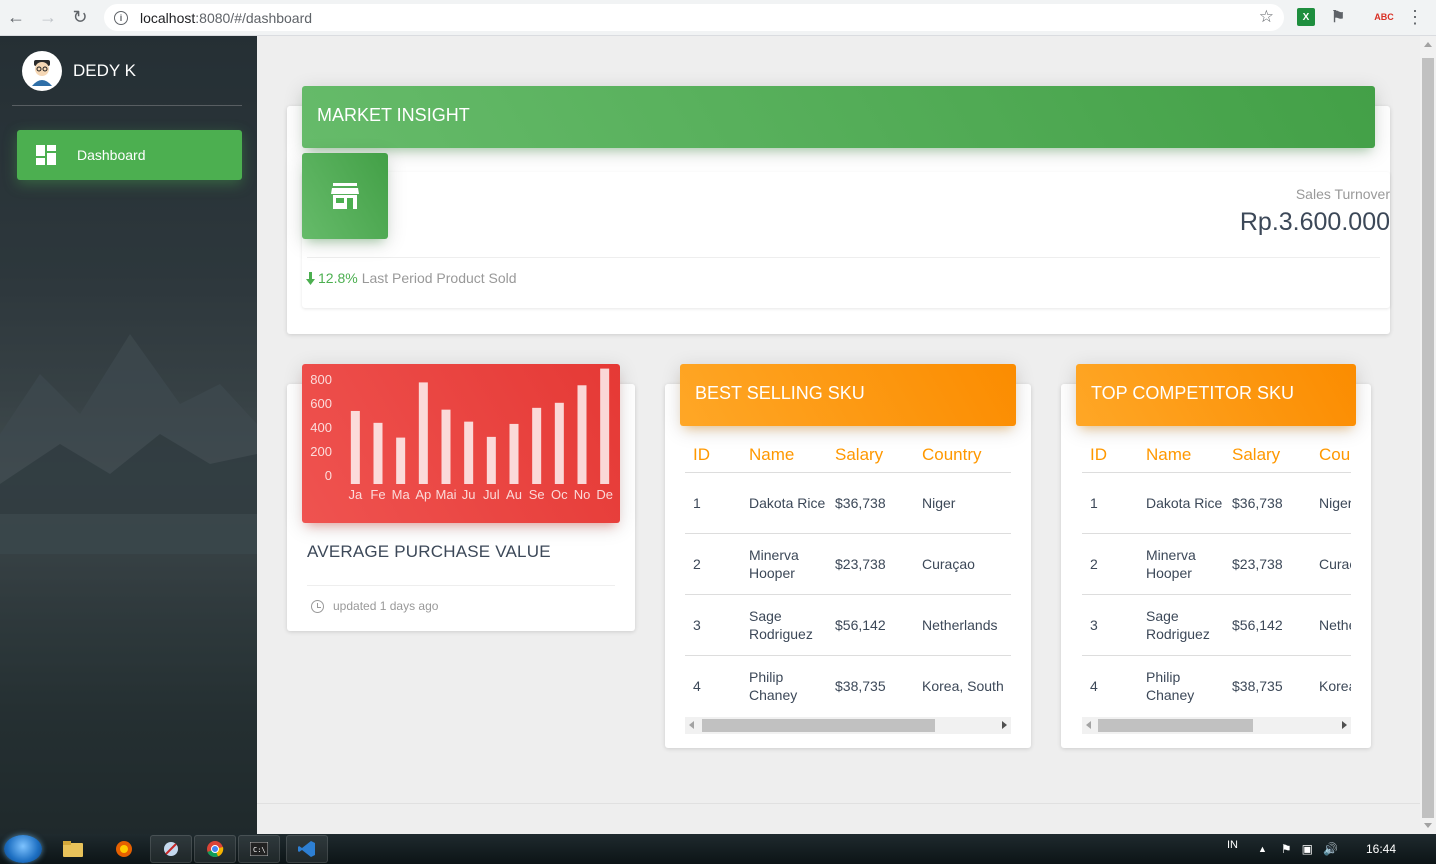 The height and width of the screenshot is (864, 1436). Describe the element at coordinates (46, 155) in the screenshot. I see `dashboard-icon` at that location.